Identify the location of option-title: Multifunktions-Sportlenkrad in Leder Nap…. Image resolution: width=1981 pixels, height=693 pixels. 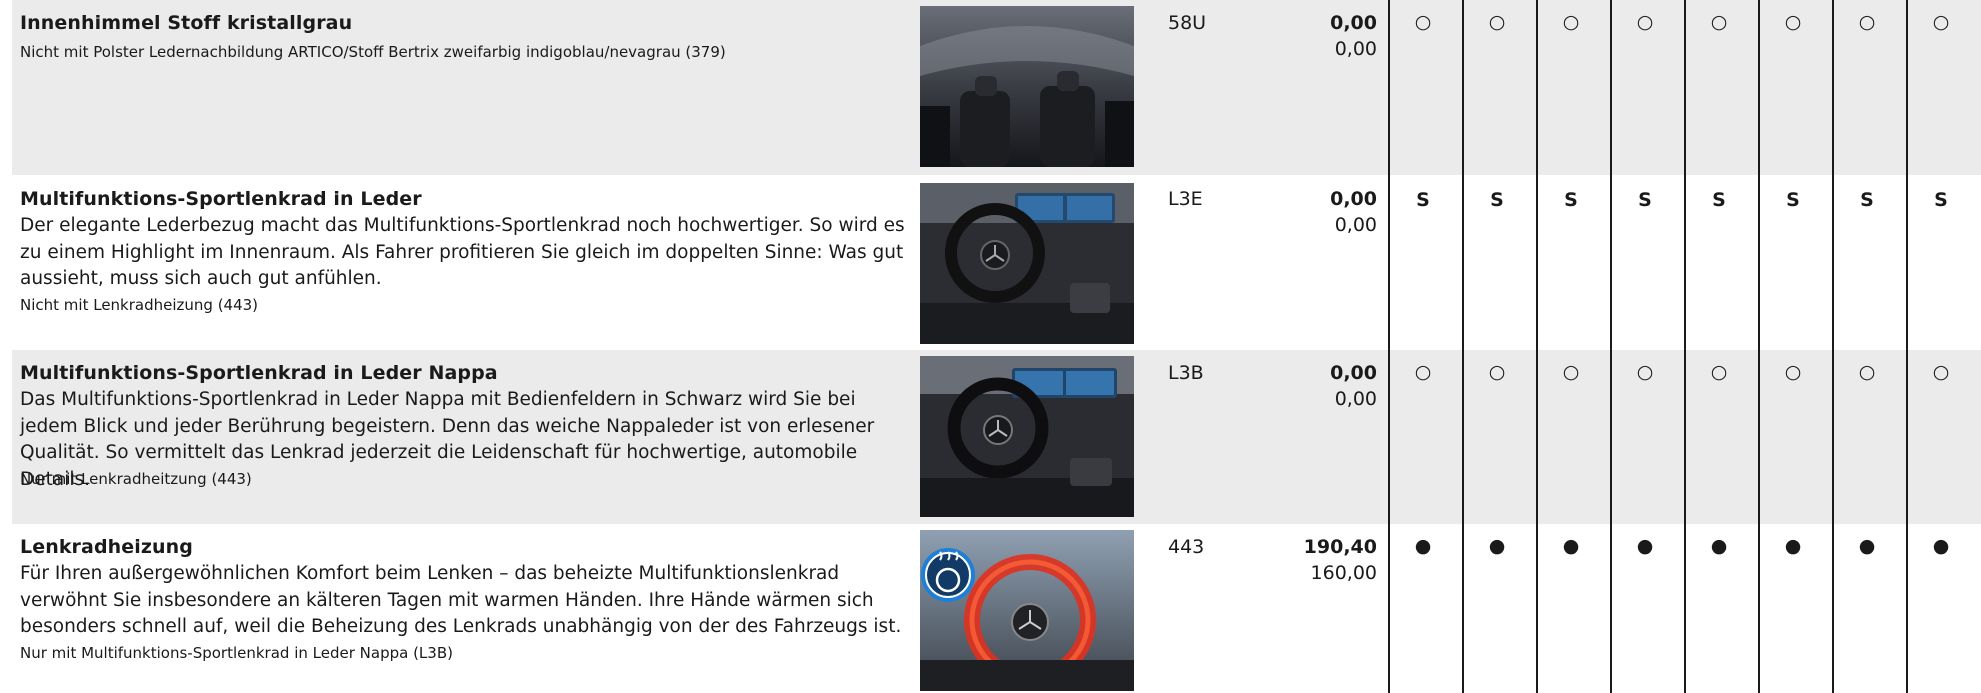
(259, 373).